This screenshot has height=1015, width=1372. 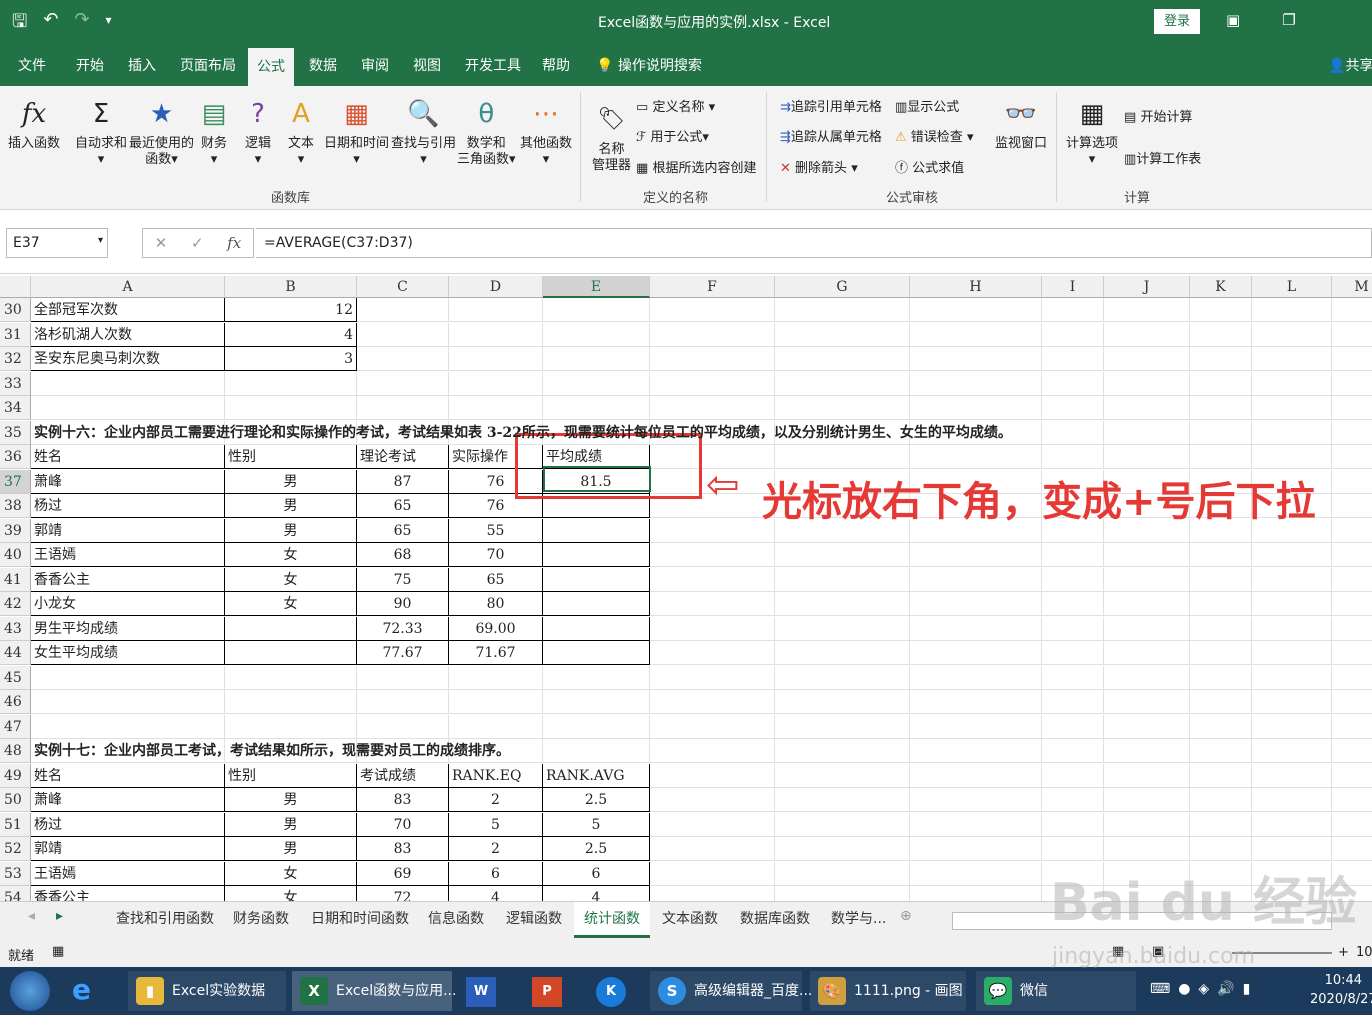 What do you see at coordinates (128, 506) in the screenshot?
I see `cell: 杨过` at bounding box center [128, 506].